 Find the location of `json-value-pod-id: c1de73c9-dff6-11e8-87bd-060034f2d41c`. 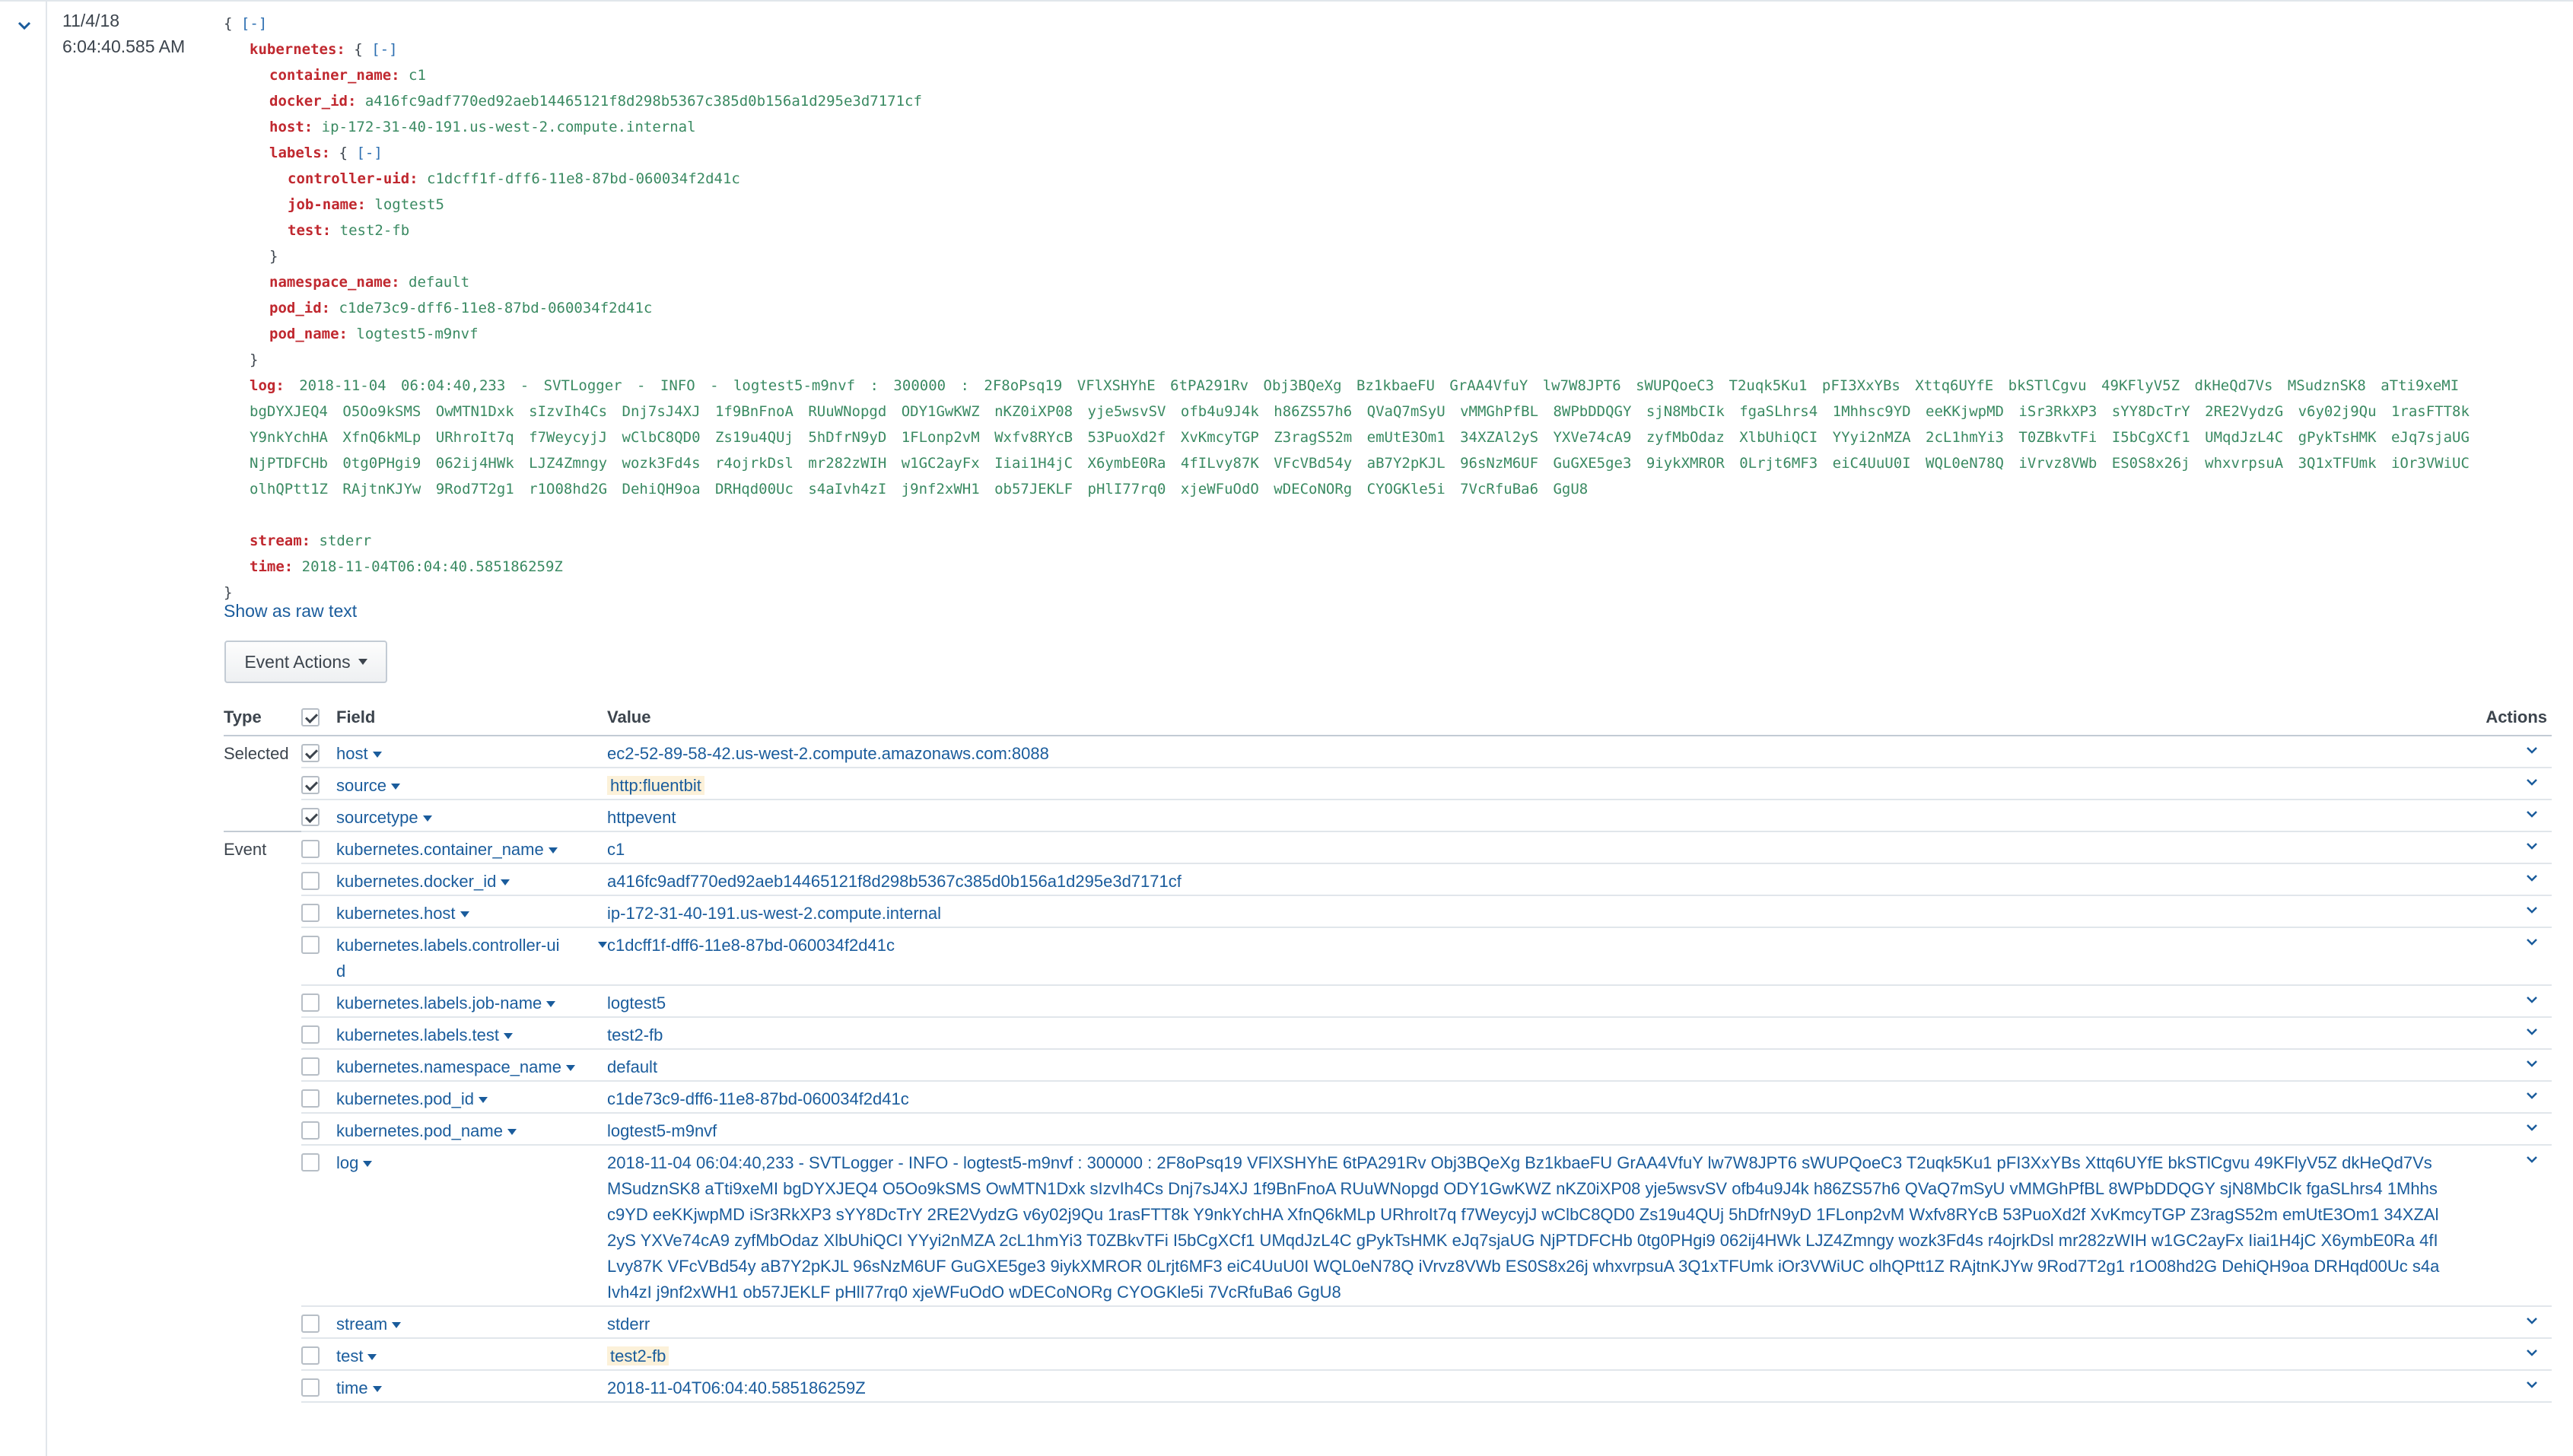

json-value-pod-id: c1de73c9-dff6-11e8-87bd-060034f2d41c is located at coordinates (496, 308).